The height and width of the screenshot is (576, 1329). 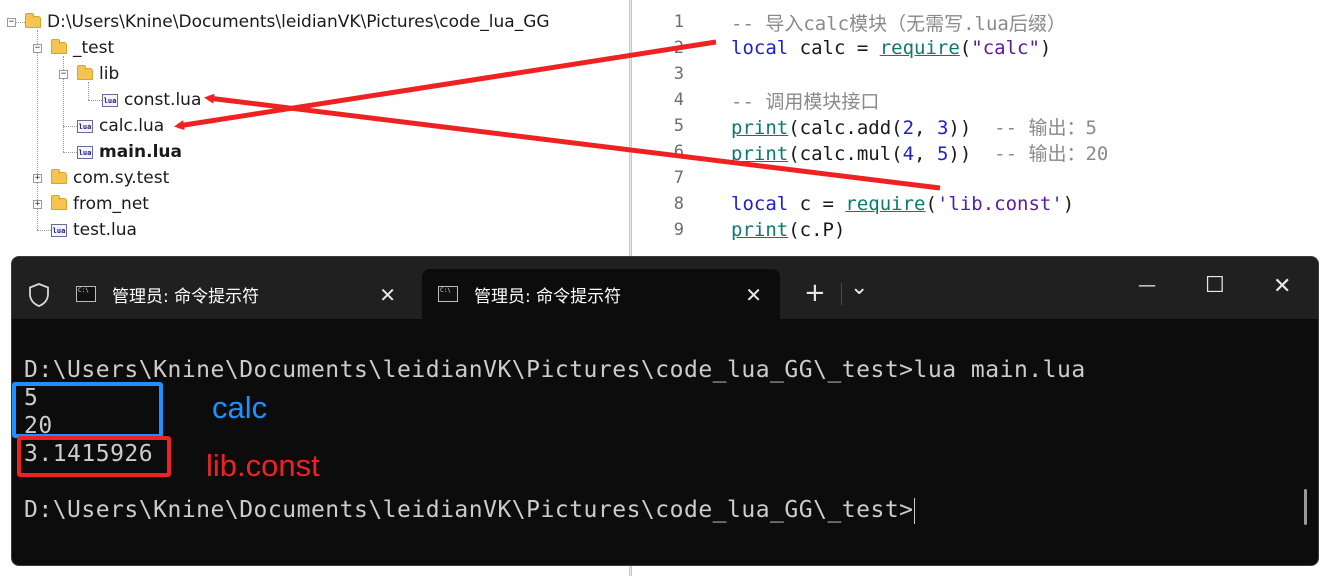 I want to click on expand-com-toggle: +, so click(x=37, y=178).